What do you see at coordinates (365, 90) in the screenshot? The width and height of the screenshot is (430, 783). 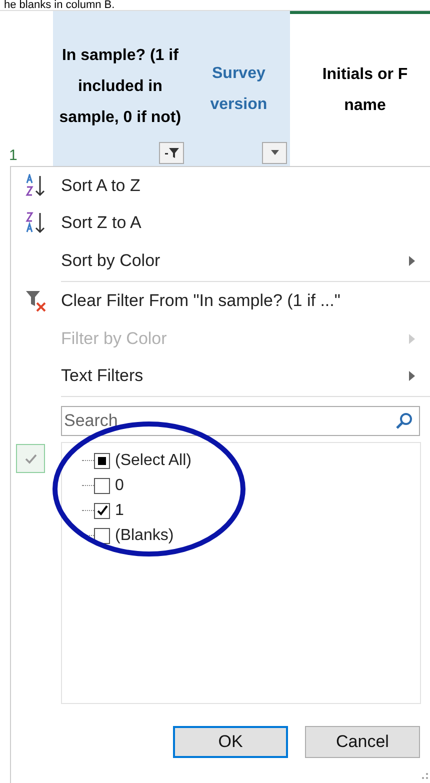 I see `header-text: Initials or F name` at bounding box center [365, 90].